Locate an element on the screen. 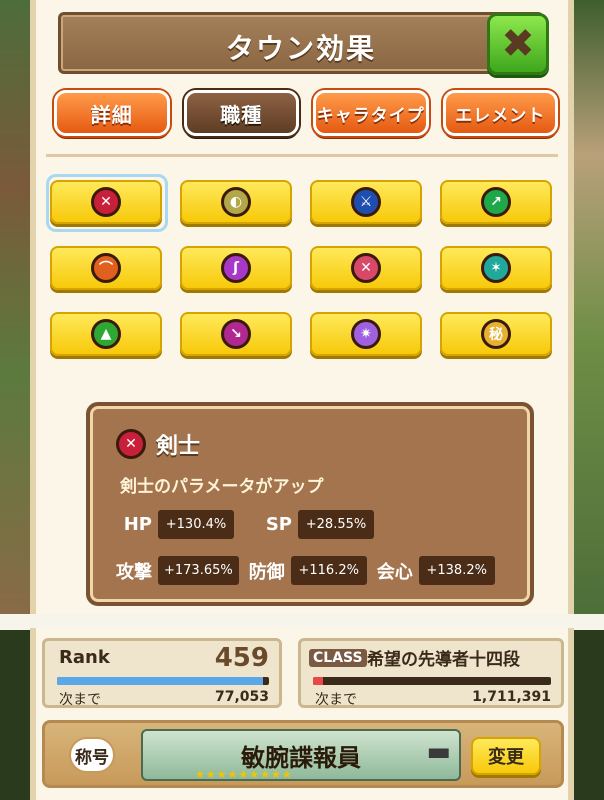  job-button: ⌒ is located at coordinates (106, 268).